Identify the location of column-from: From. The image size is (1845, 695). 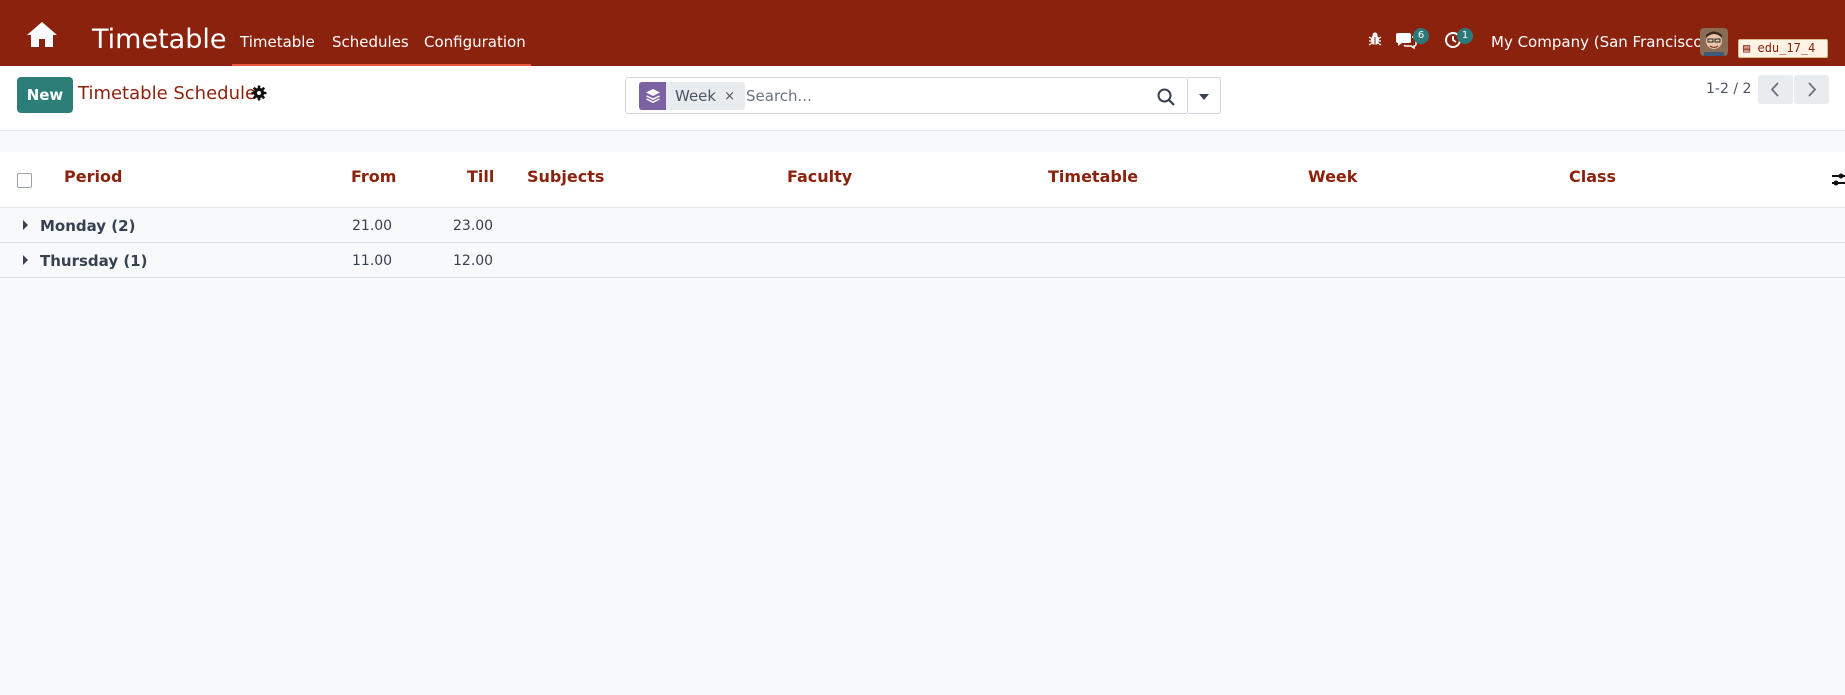
(373, 176).